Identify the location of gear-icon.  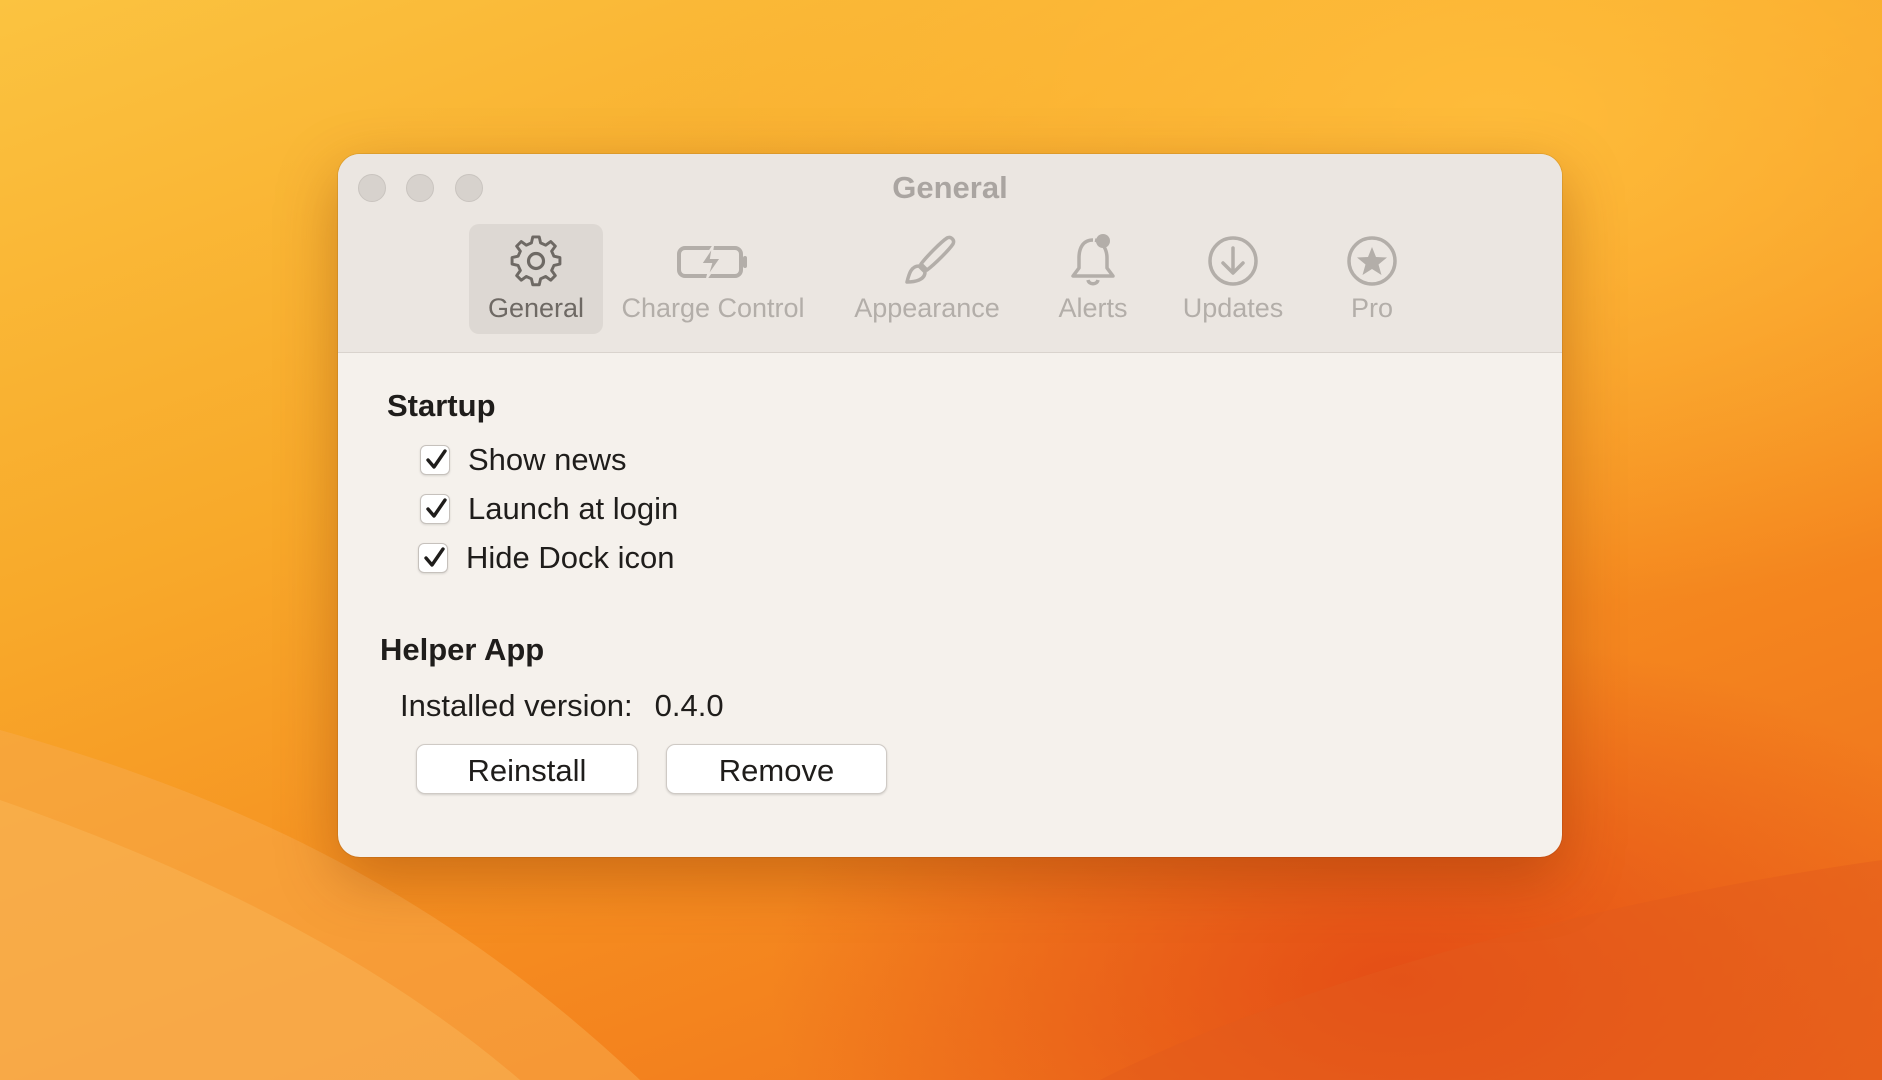
(536, 261).